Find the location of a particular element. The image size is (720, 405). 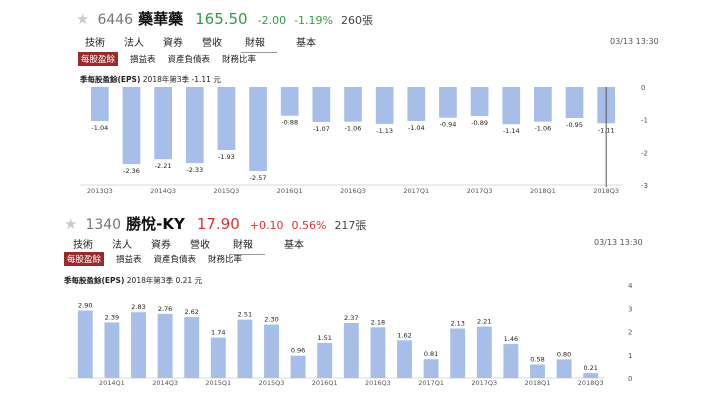

x-tick-label: 2013Q3 is located at coordinates (100, 191).